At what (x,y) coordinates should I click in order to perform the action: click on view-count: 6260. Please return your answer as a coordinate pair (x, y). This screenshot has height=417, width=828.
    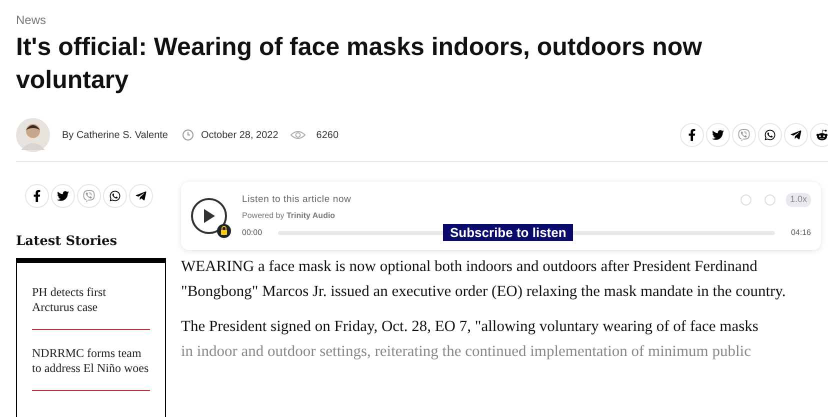
    Looking at the image, I should click on (327, 135).